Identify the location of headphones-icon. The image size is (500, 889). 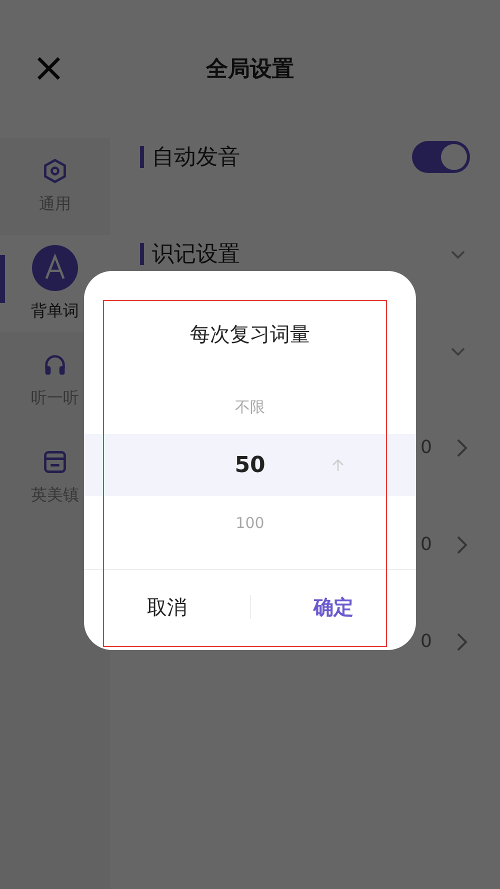
(55, 365).